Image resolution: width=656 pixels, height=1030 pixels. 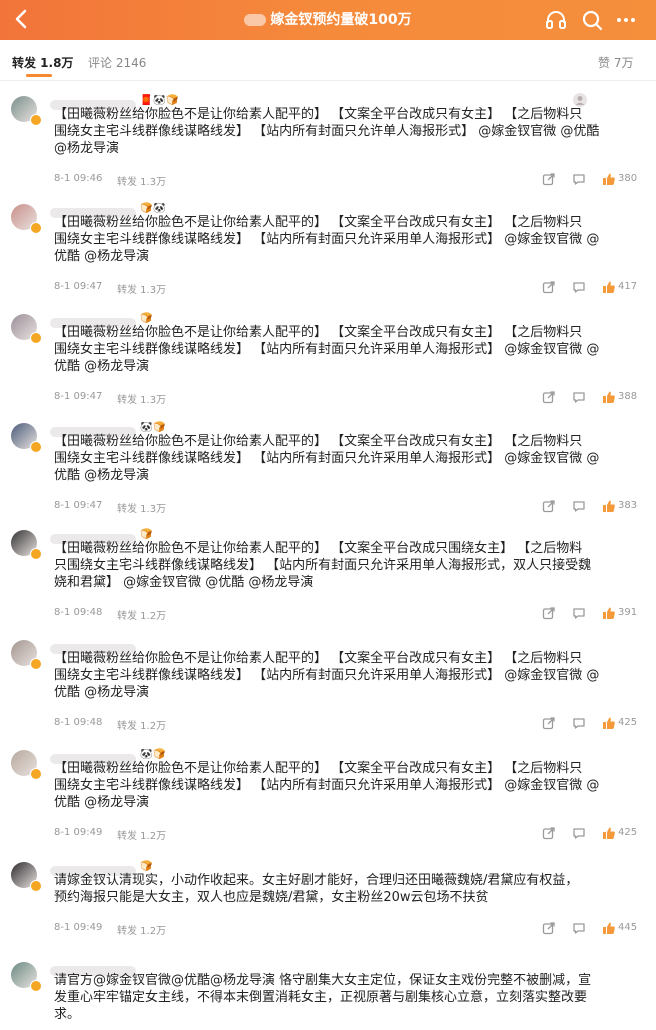 What do you see at coordinates (78, 178) in the screenshot?
I see `timestamp: 8-1 09:46` at bounding box center [78, 178].